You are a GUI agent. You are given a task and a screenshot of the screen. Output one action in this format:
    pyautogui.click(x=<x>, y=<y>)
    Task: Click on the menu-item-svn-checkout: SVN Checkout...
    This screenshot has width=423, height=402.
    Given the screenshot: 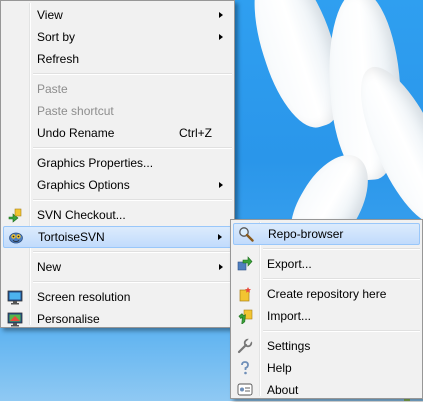 What is the action you would take?
    pyautogui.click(x=117, y=215)
    